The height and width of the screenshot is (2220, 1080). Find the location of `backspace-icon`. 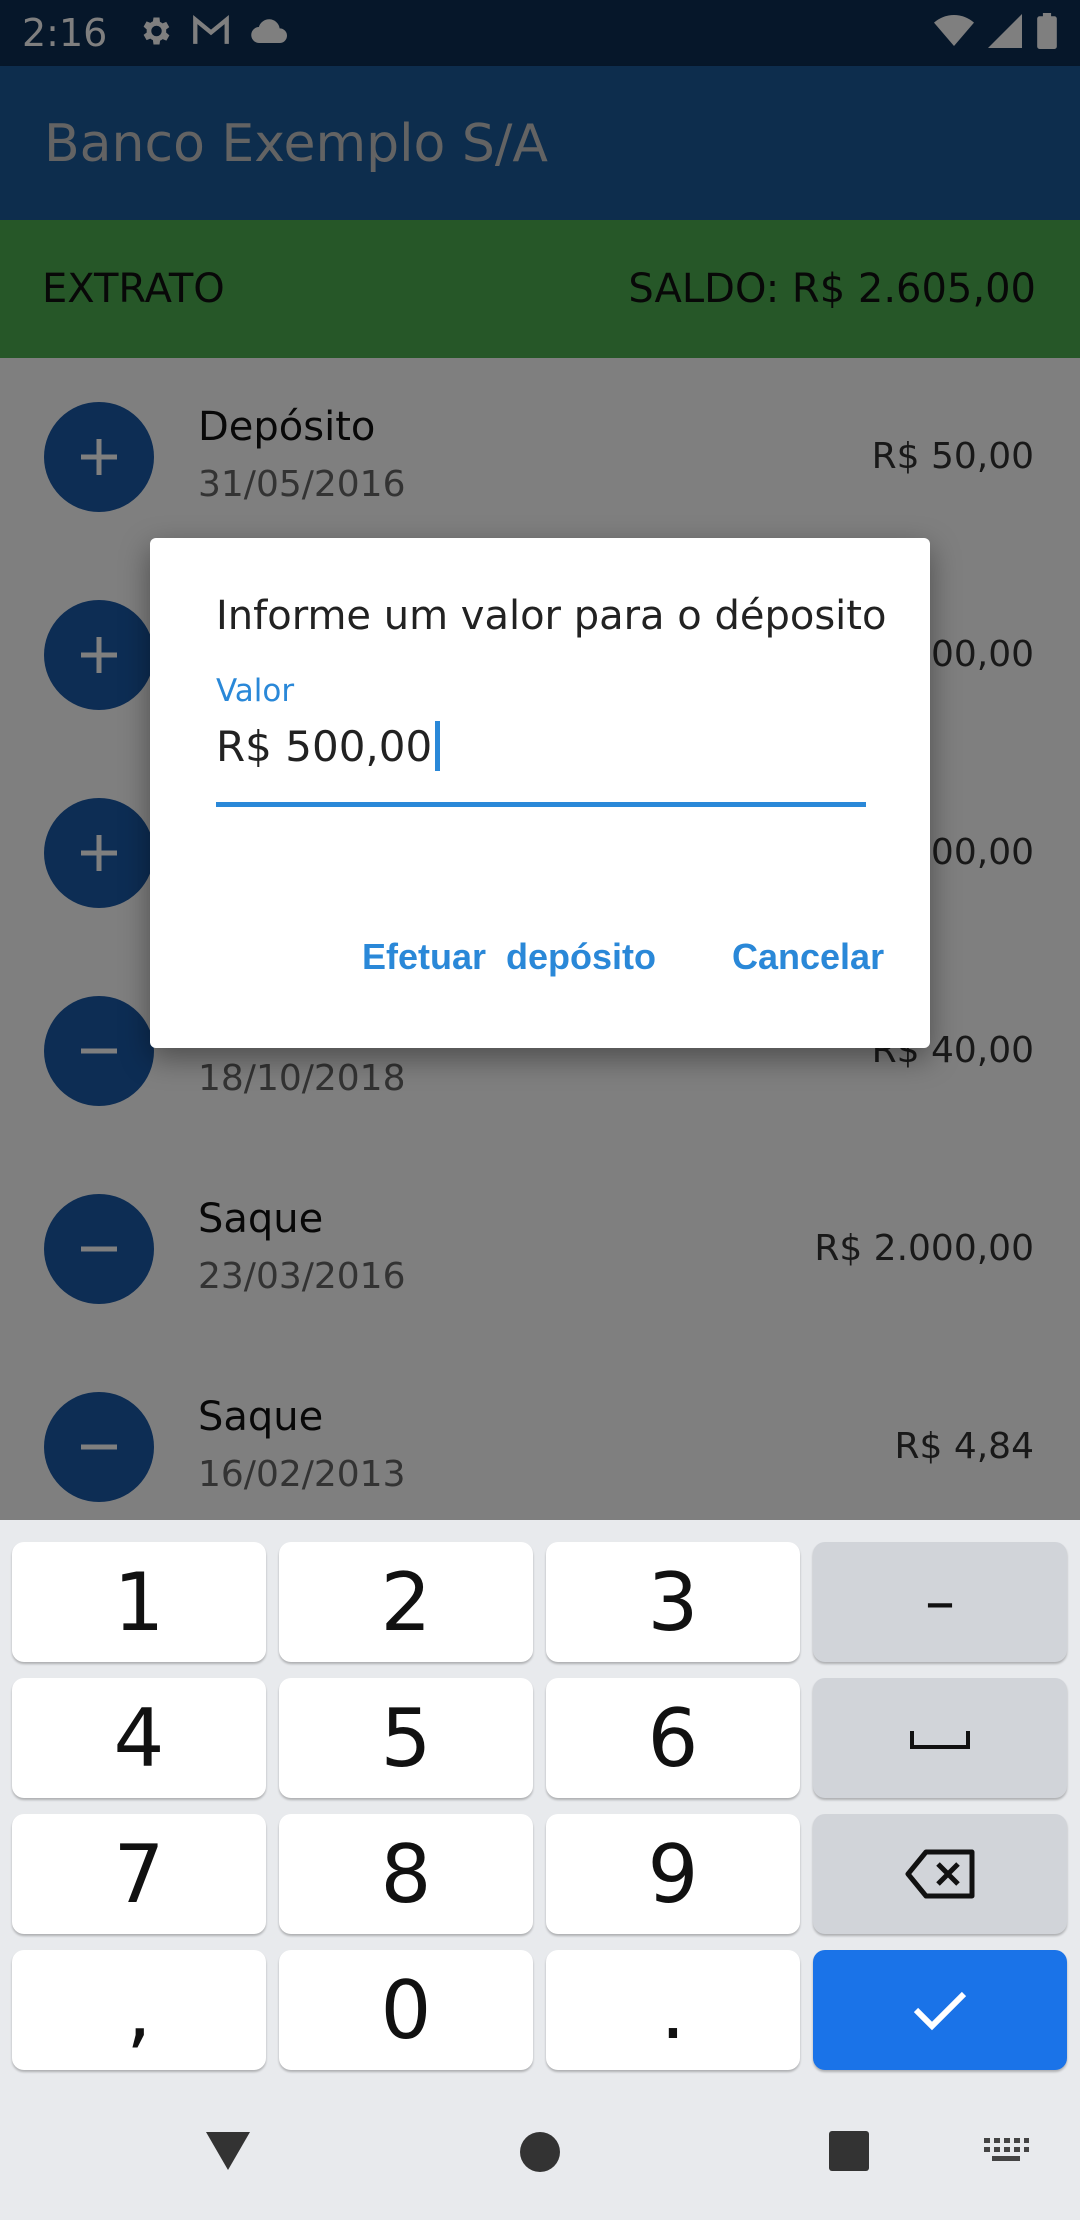

backspace-icon is located at coordinates (940, 1874).